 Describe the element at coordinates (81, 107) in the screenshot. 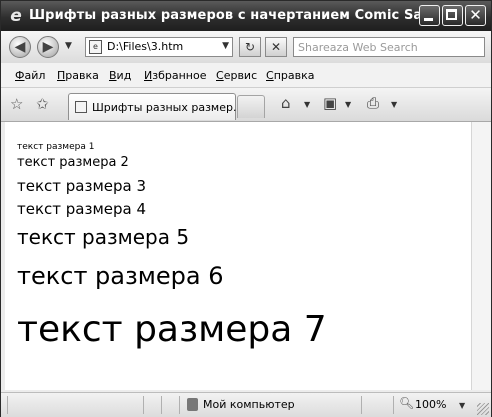

I see `page-icon` at that location.